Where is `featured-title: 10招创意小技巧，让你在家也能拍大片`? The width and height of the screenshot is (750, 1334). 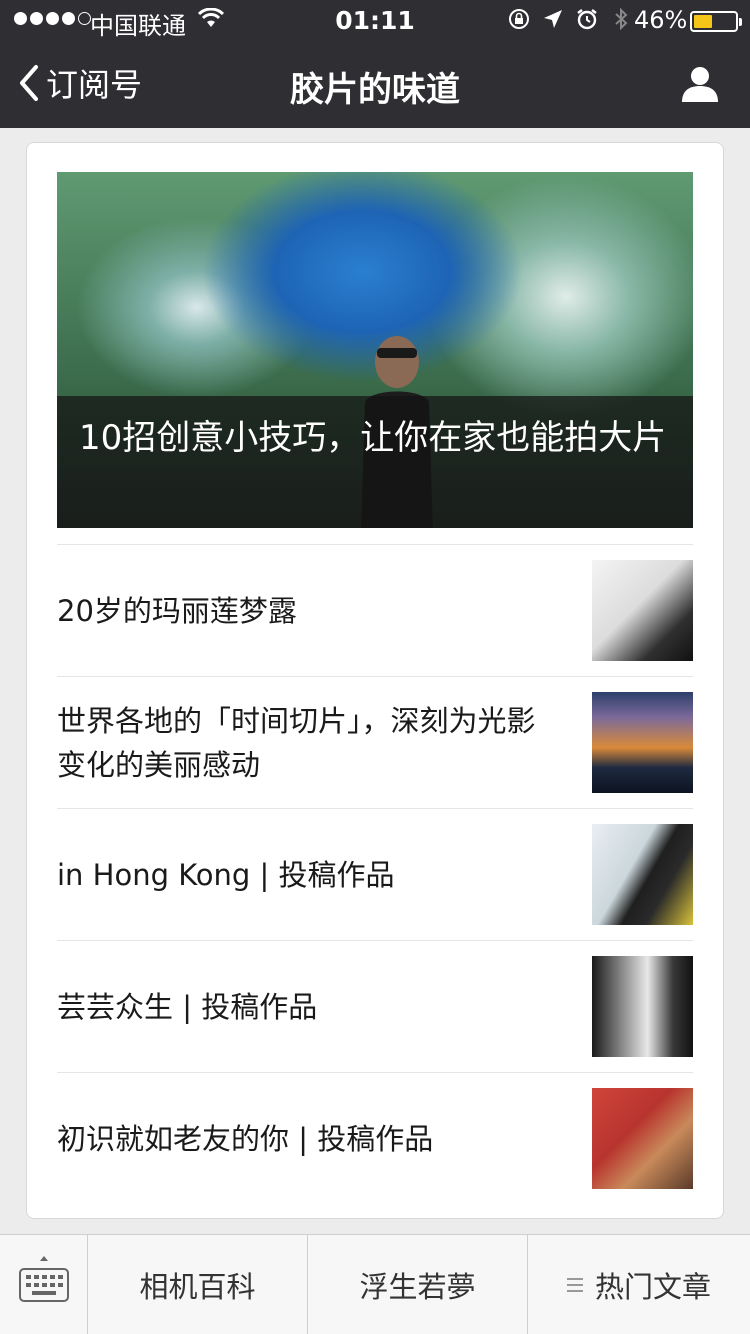
featured-title: 10招创意小技巧，让你在家也能拍大片 is located at coordinates (375, 462).